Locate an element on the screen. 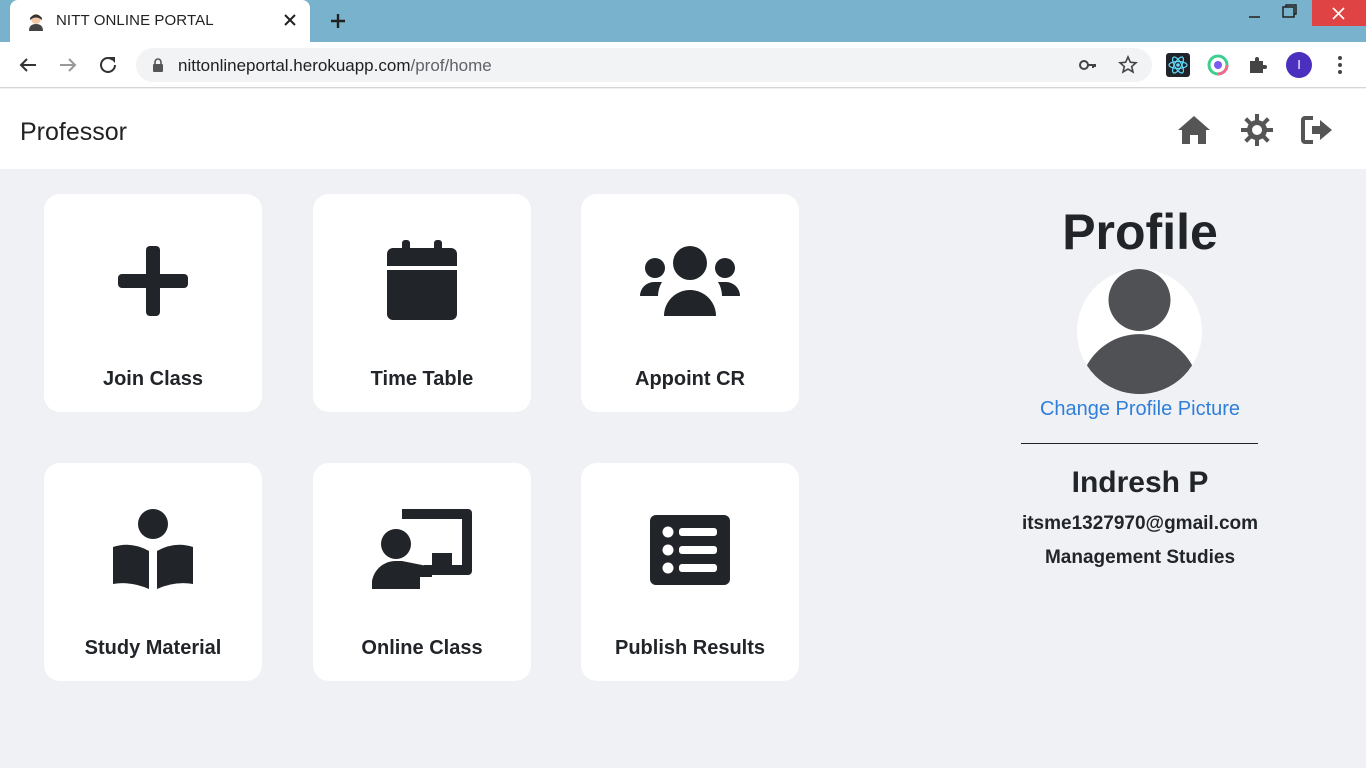  publish-results-card: Publish Results is located at coordinates (690, 572).